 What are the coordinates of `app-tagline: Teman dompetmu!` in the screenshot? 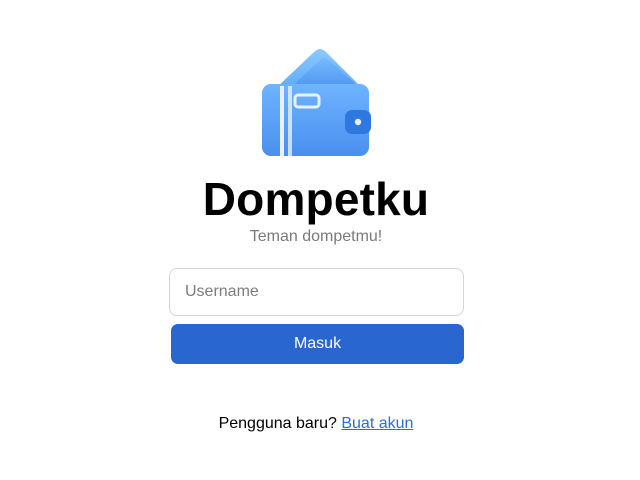 It's located at (316, 236).